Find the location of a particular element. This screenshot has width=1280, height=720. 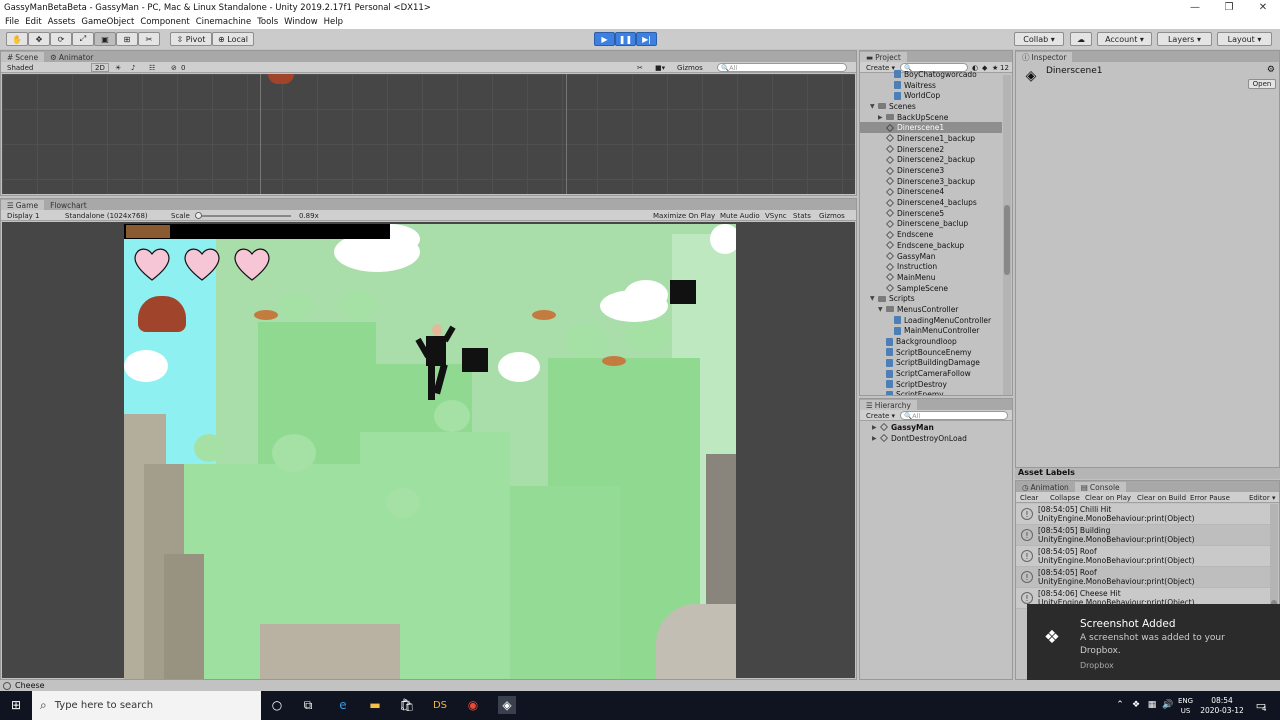

rect-tool-icon: ▣ is located at coordinates (105, 39).